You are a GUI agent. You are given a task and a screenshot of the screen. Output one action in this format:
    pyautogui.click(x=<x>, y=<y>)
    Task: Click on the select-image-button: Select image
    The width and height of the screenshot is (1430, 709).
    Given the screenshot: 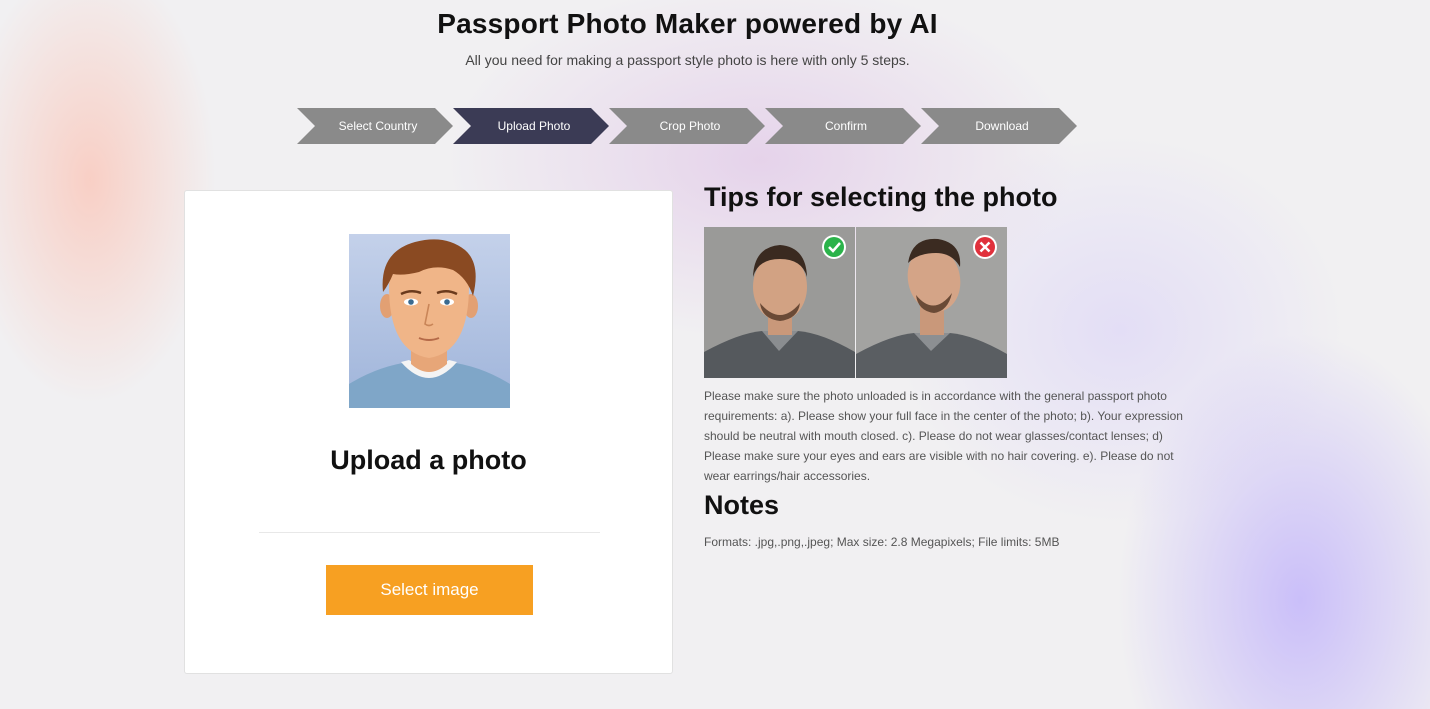 What is the action you would take?
    pyautogui.click(x=429, y=590)
    